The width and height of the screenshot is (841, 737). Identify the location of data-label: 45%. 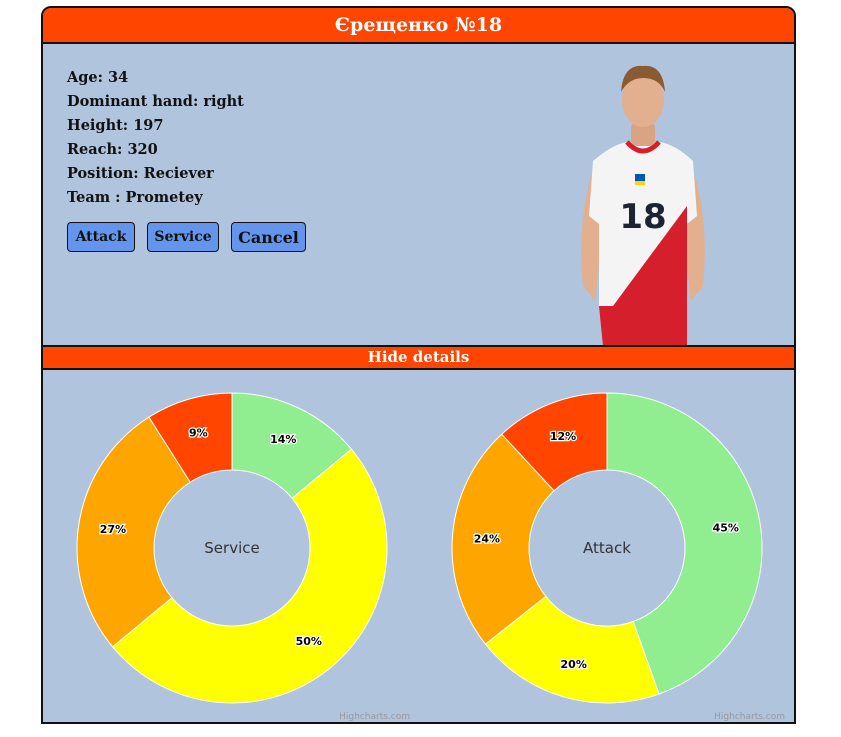
(726, 527).